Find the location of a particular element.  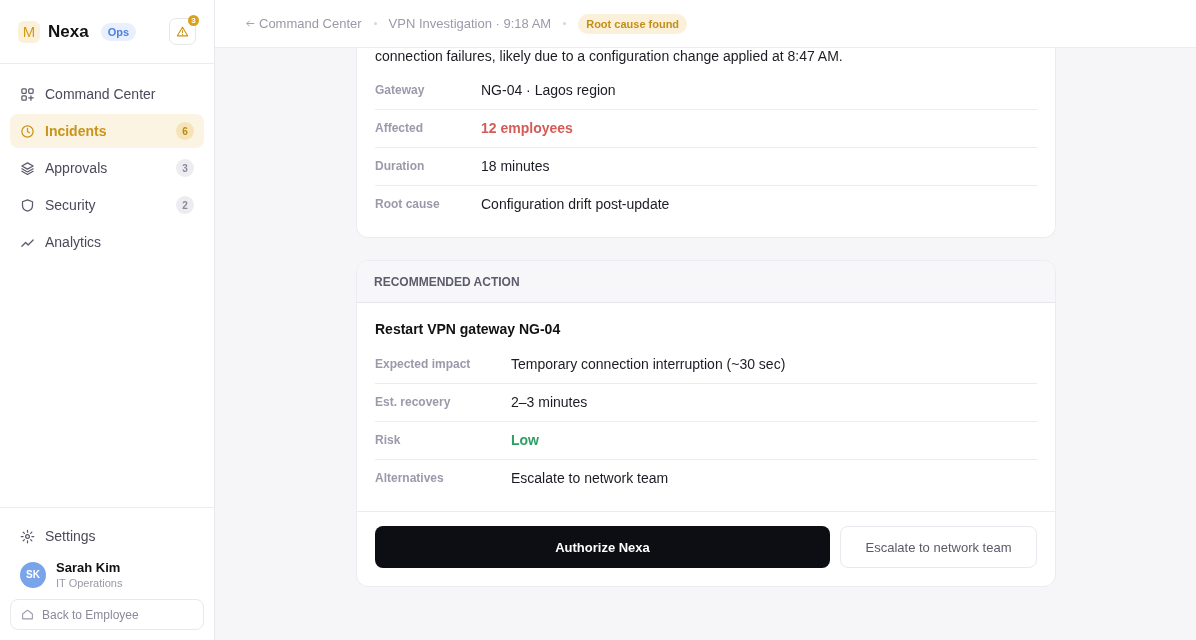

user-name: Sarah Kim is located at coordinates (89, 567).